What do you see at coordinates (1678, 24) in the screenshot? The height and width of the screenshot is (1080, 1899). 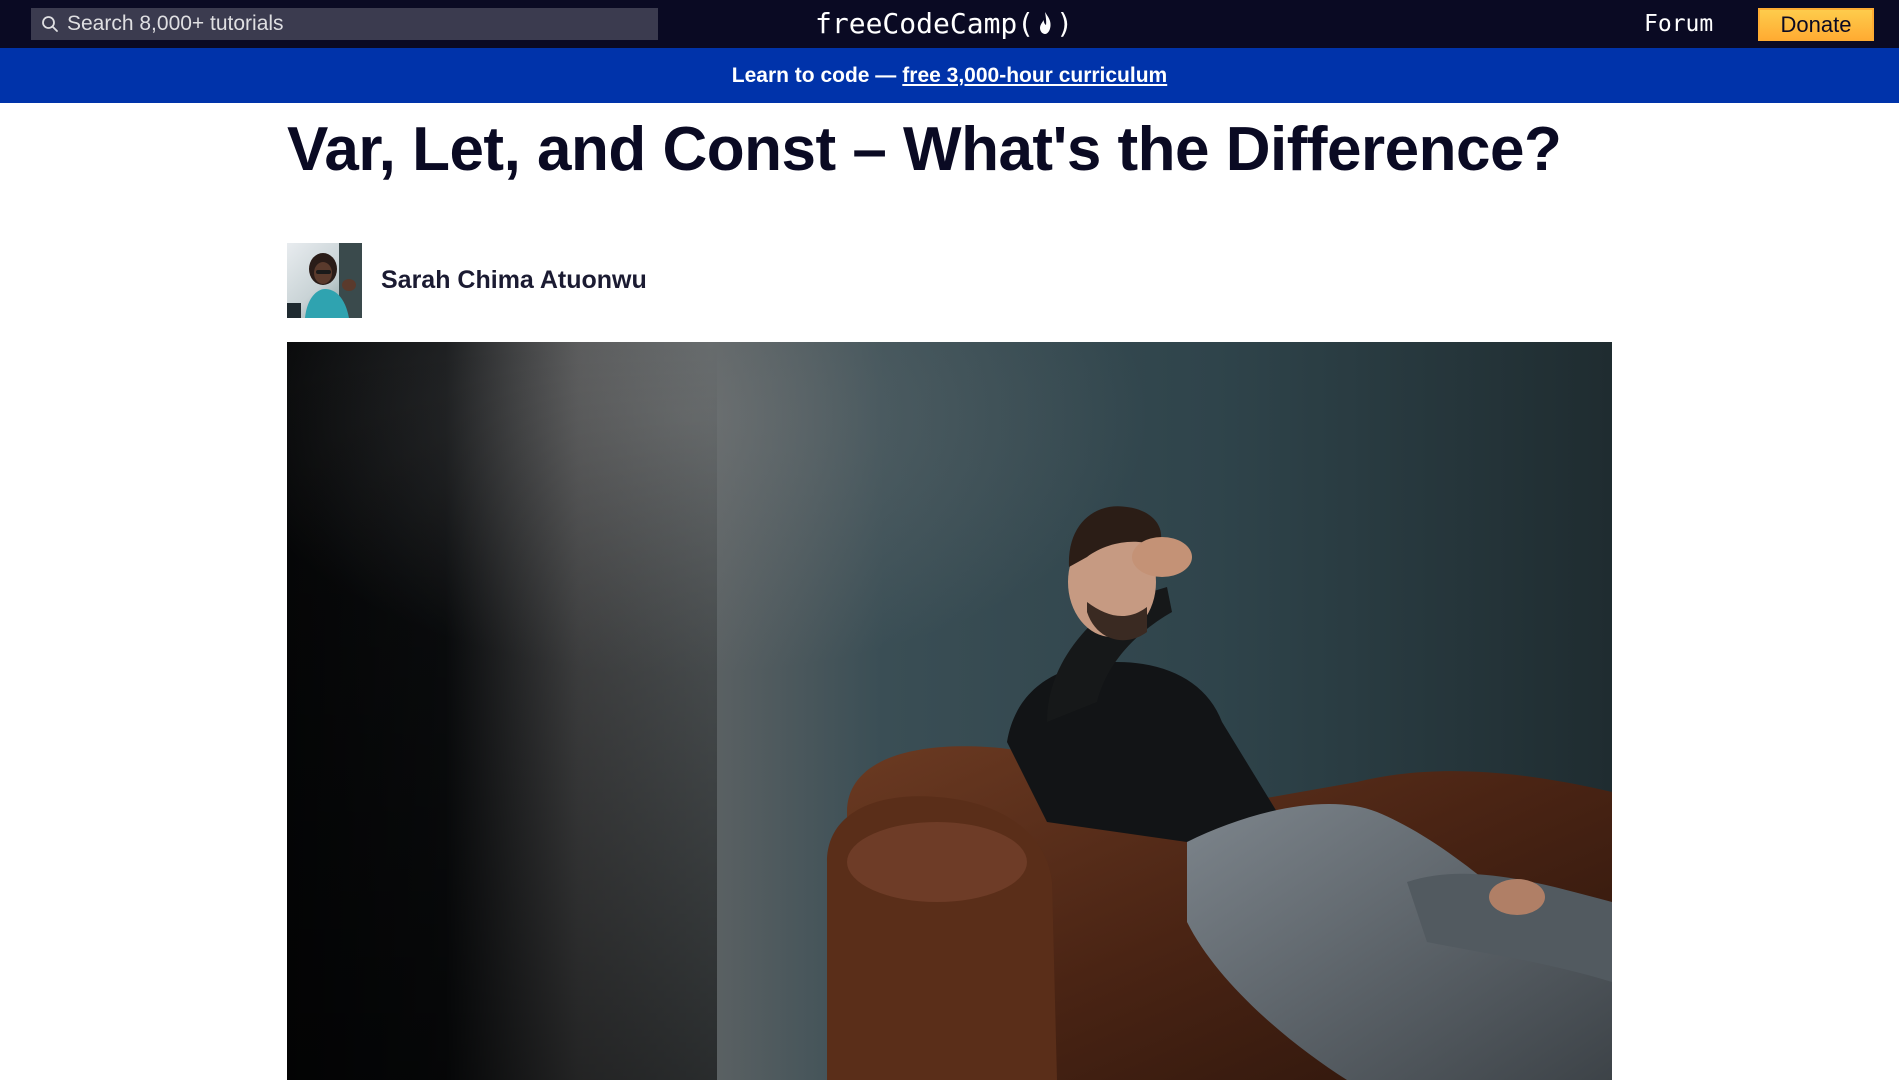 I see `forum-link: Forum` at bounding box center [1678, 24].